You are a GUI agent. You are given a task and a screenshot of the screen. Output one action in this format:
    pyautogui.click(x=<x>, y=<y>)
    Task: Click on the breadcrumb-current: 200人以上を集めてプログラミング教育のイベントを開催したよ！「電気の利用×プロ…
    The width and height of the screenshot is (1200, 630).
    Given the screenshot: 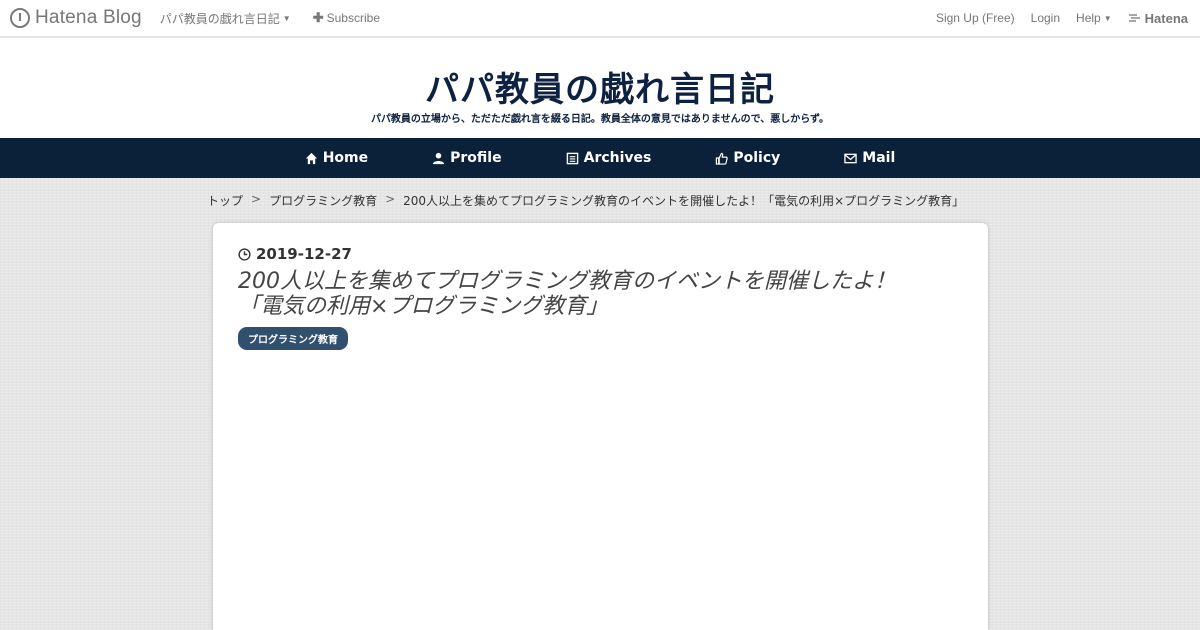 What is the action you would take?
    pyautogui.click(x=684, y=201)
    